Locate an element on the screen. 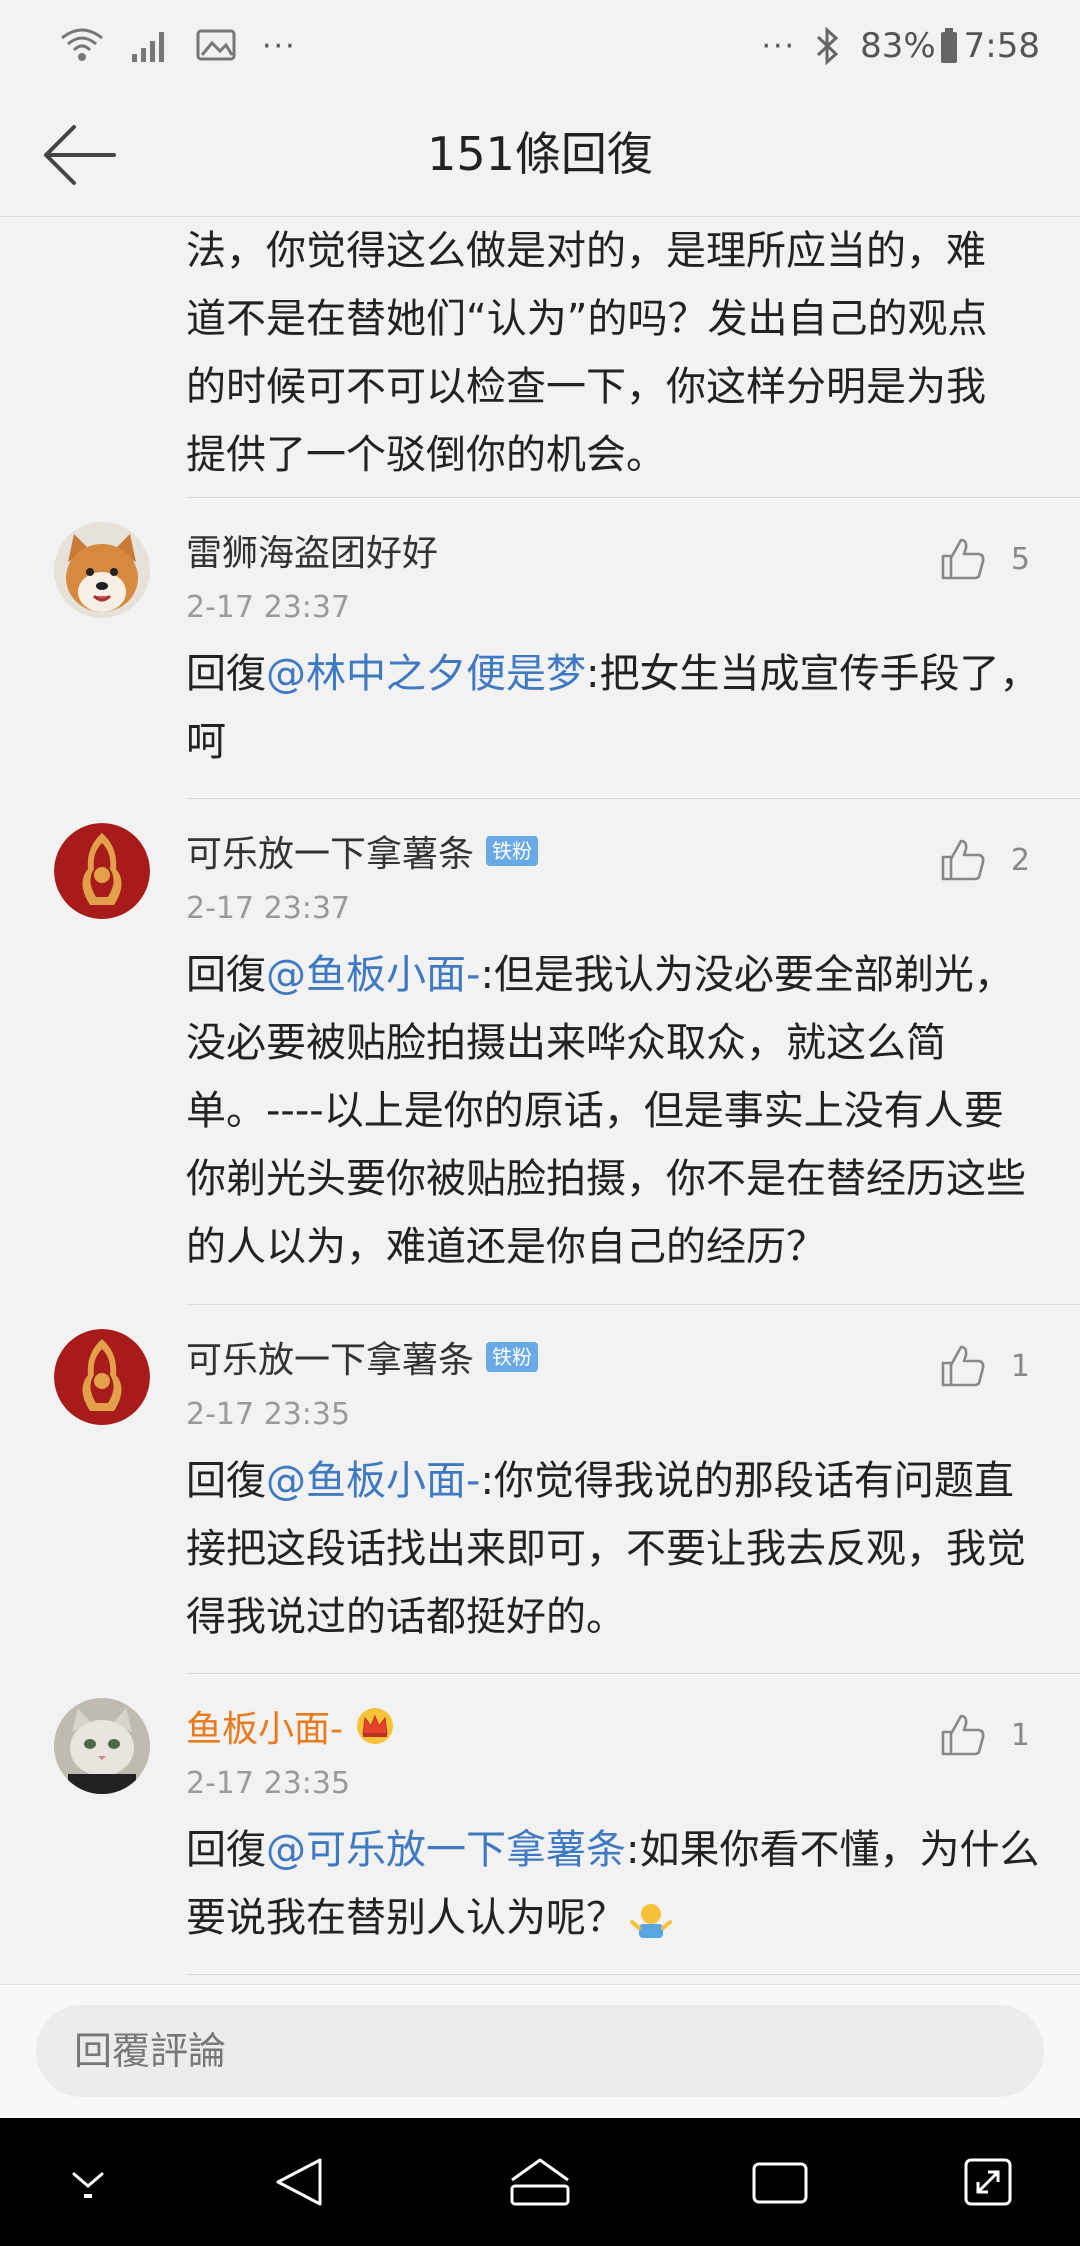  mention-link: @林中之夕便是梦 is located at coordinates (426, 674).